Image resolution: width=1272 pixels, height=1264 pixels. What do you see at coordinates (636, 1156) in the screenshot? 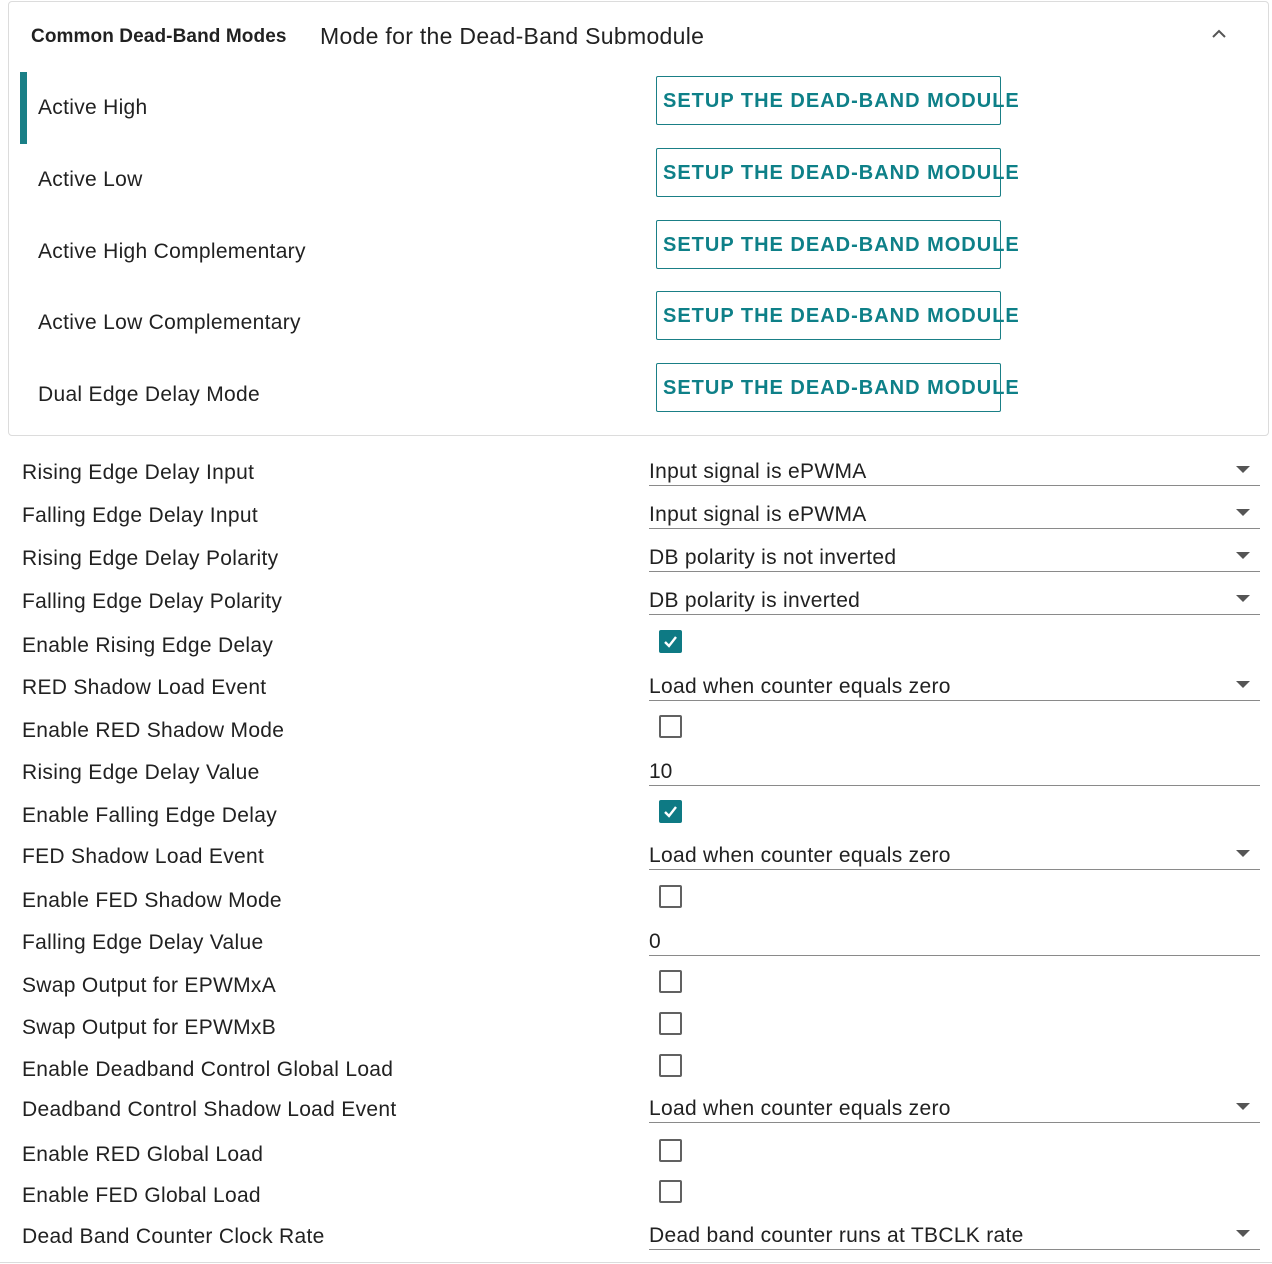
I see `setting-row-enable-red-global-load: Enable RED Global Load` at bounding box center [636, 1156].